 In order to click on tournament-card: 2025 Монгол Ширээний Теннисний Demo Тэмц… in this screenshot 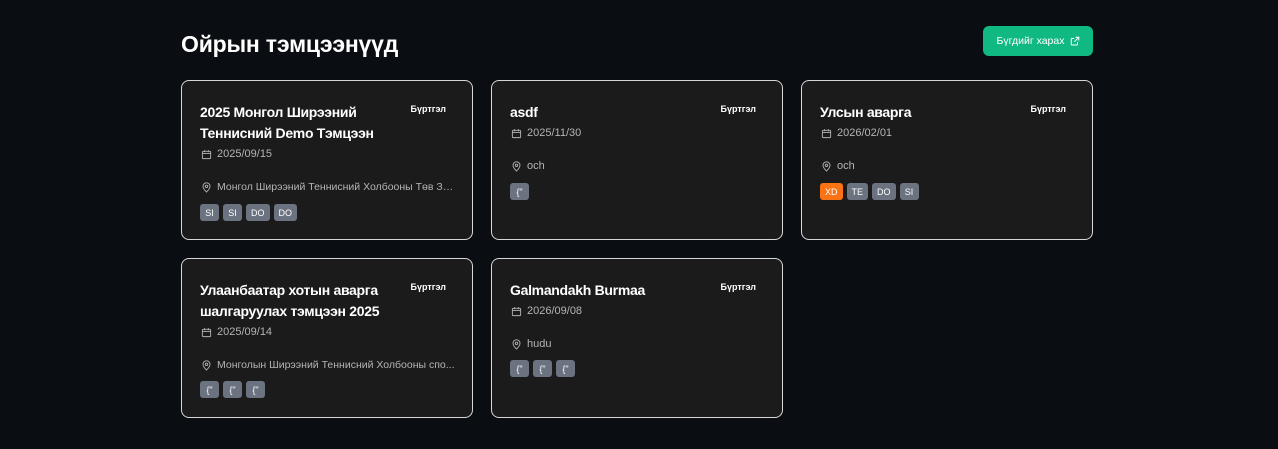, I will do `click(327, 160)`.